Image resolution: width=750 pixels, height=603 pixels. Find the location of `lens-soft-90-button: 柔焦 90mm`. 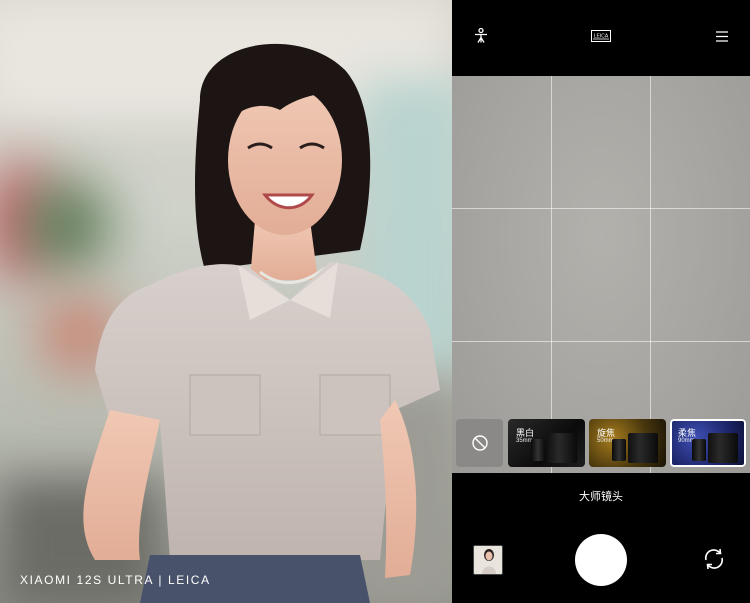

lens-soft-90-button: 柔焦 90mm is located at coordinates (708, 443).